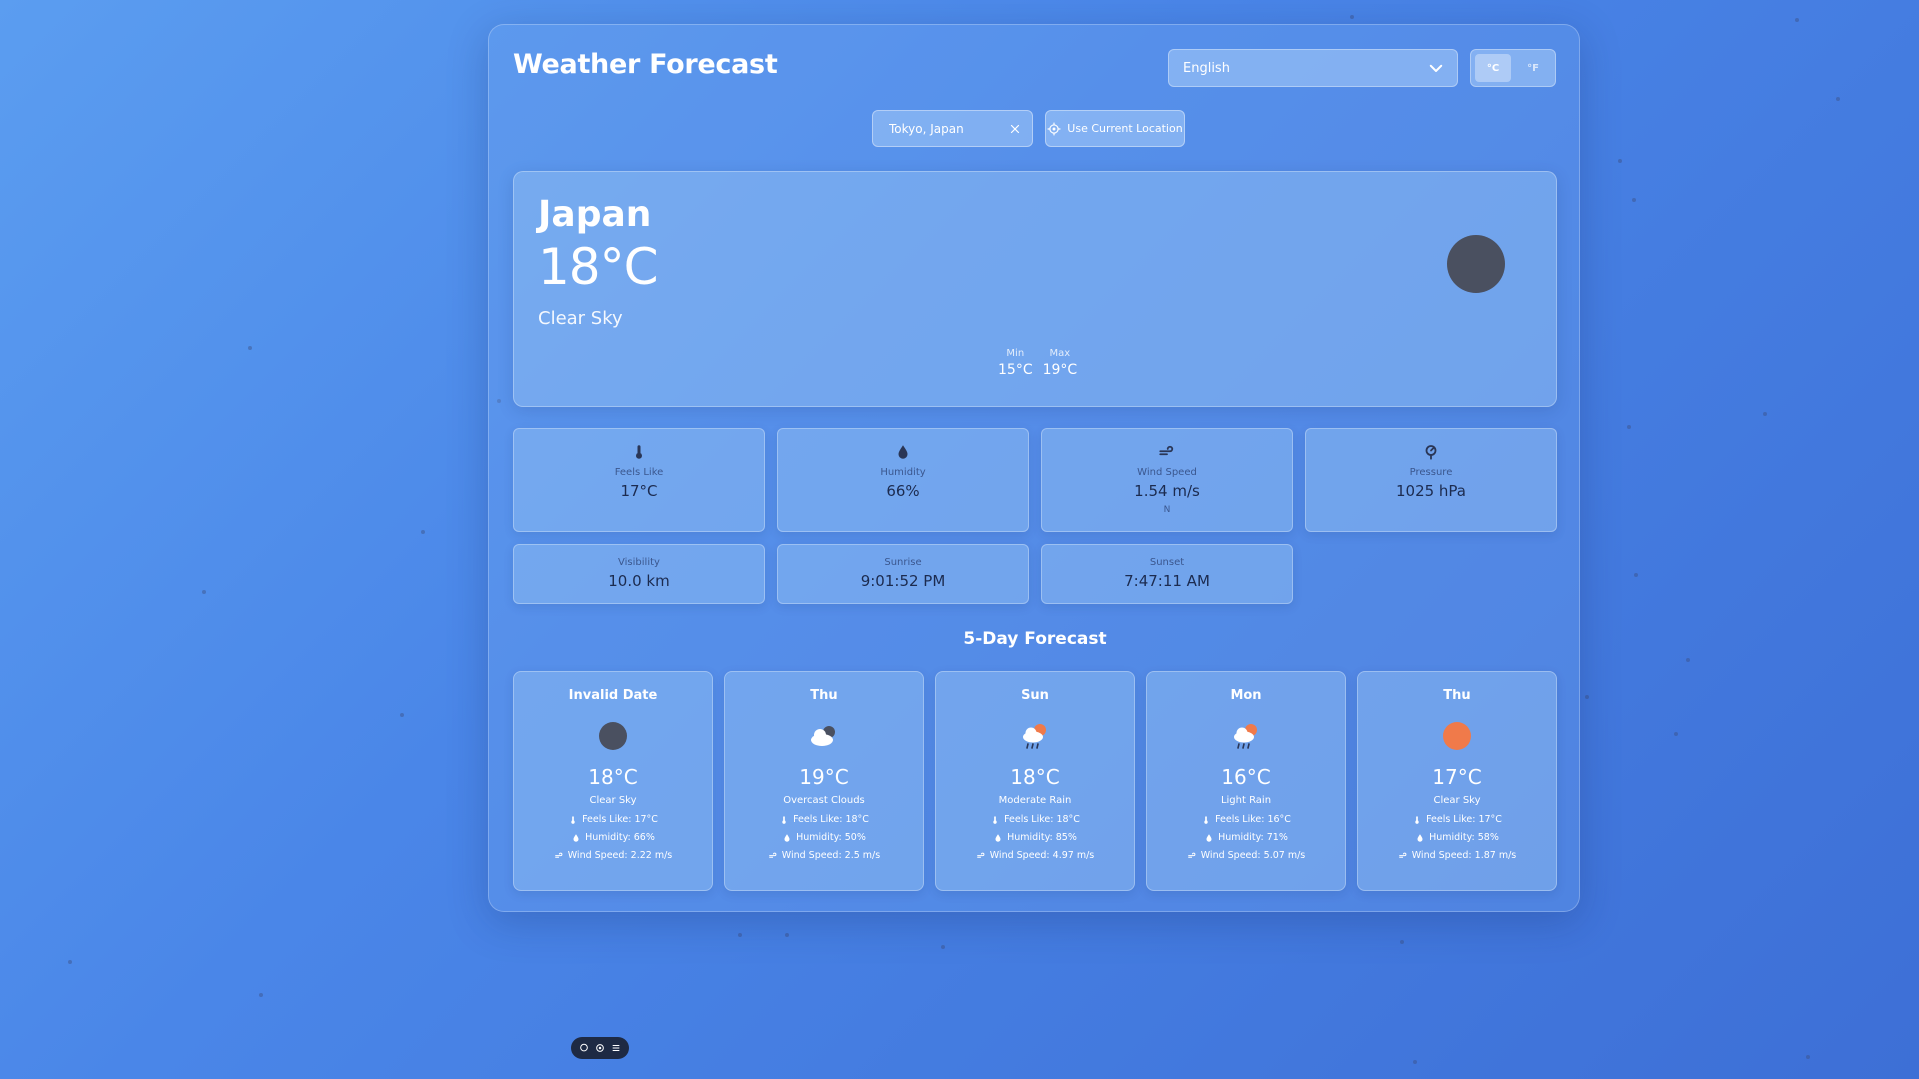 The height and width of the screenshot is (1079, 1919). Describe the element at coordinates (595, 214) in the screenshot. I see `city-name: Japan` at that location.